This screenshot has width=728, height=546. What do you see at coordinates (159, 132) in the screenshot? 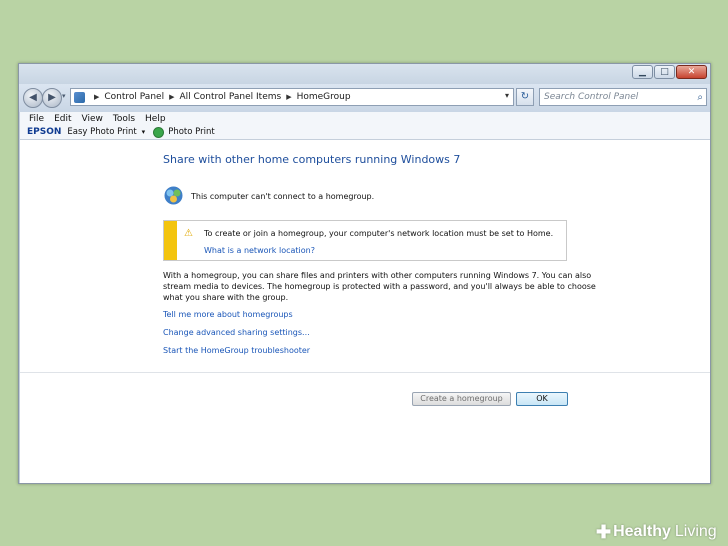
I see `photo-print-icon` at bounding box center [159, 132].